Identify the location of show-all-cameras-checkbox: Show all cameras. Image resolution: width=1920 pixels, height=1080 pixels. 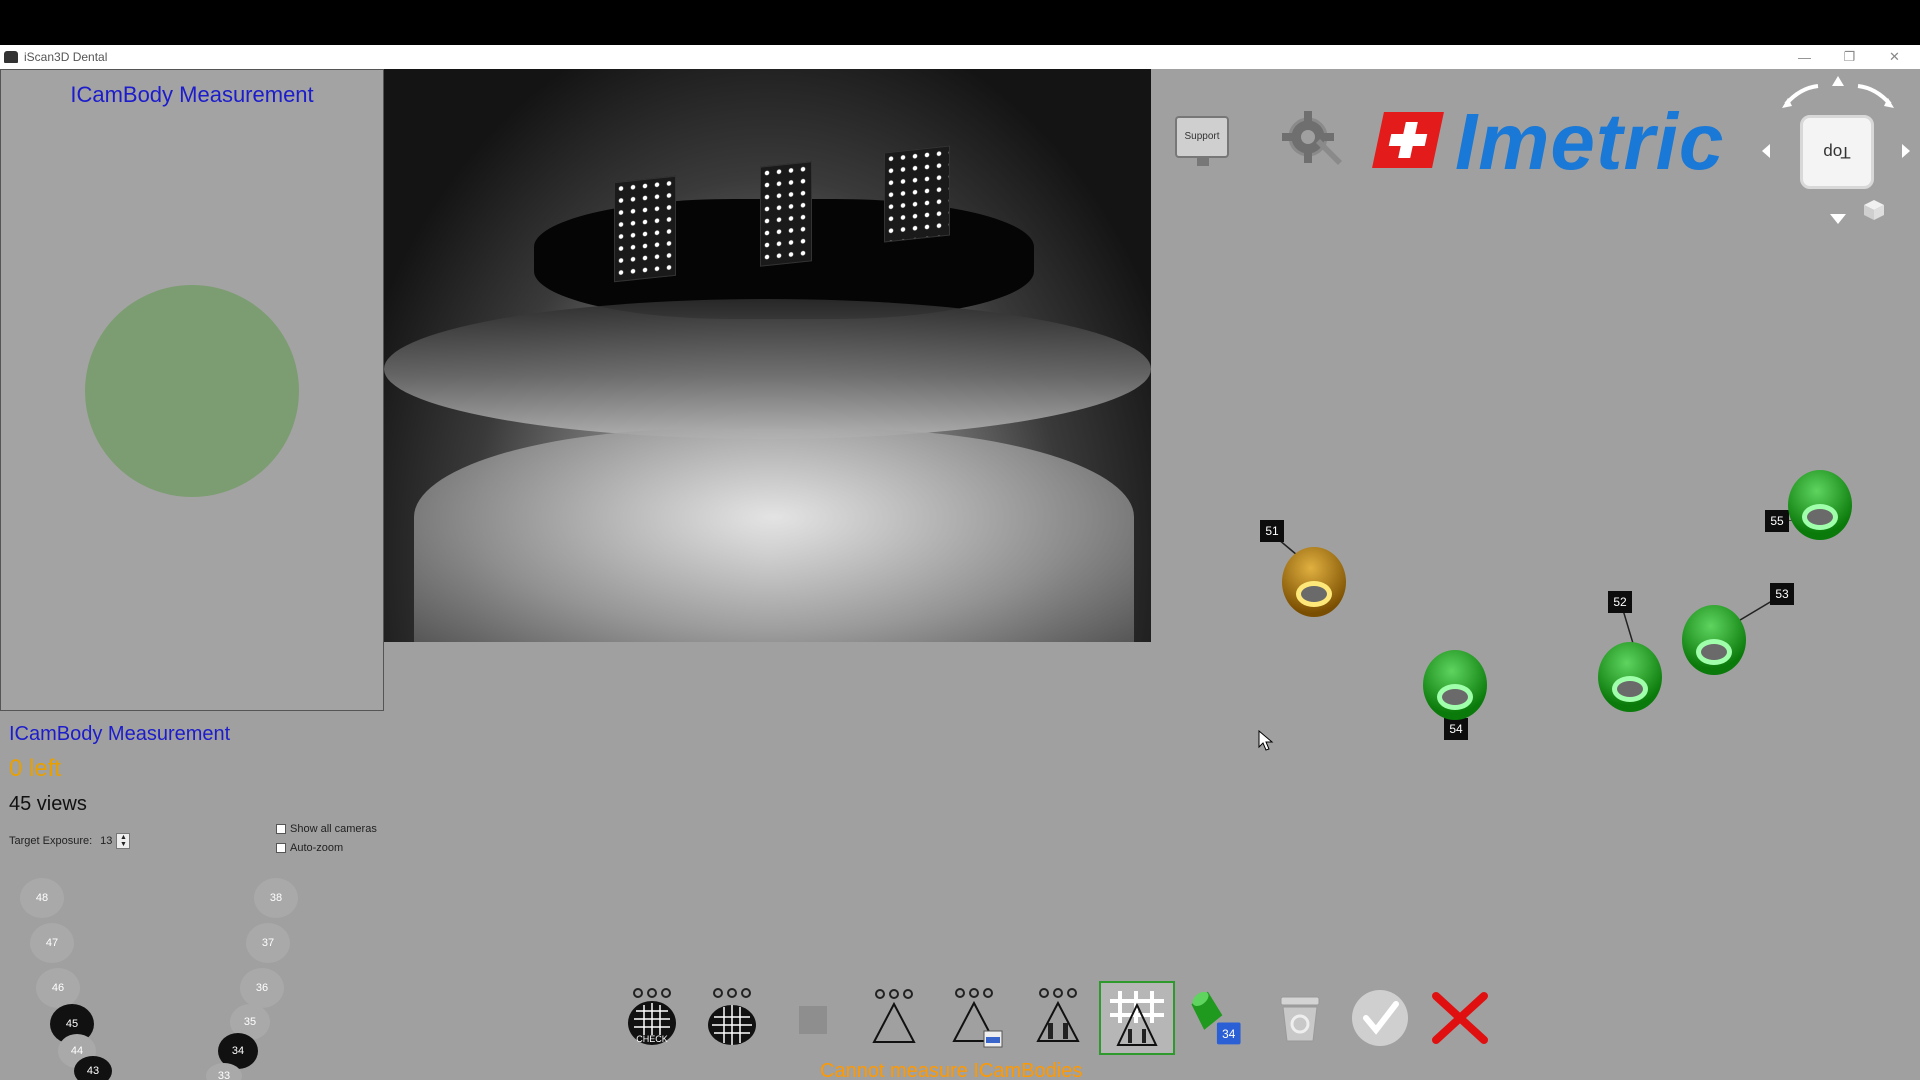
(326, 829).